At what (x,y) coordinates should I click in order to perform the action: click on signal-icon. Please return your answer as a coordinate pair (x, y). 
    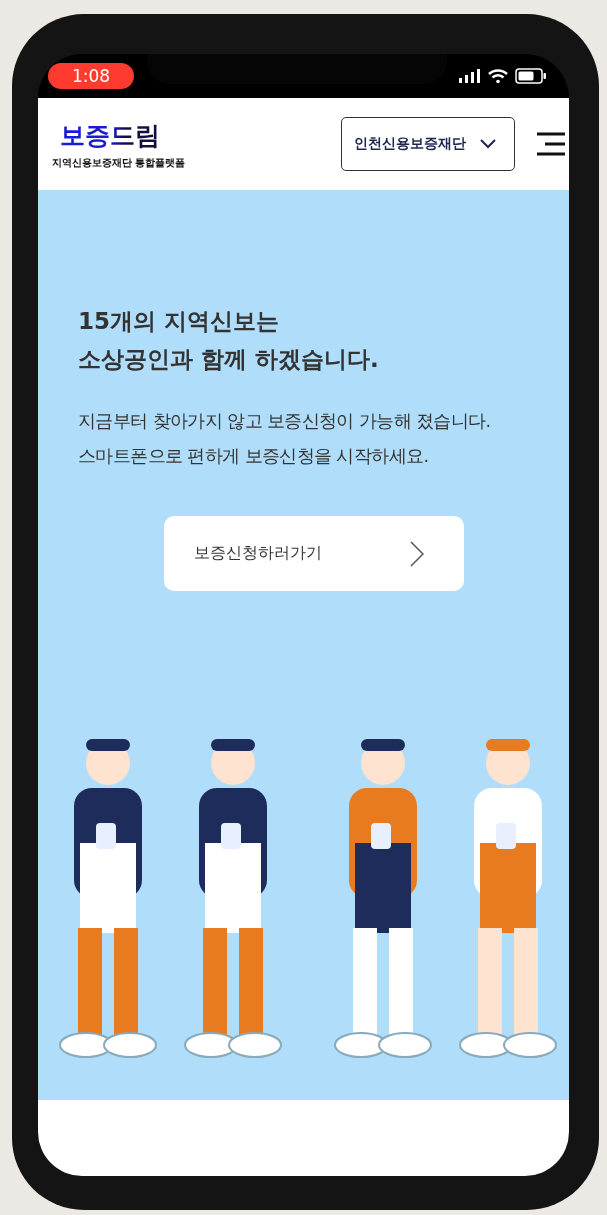
    Looking at the image, I should click on (470, 76).